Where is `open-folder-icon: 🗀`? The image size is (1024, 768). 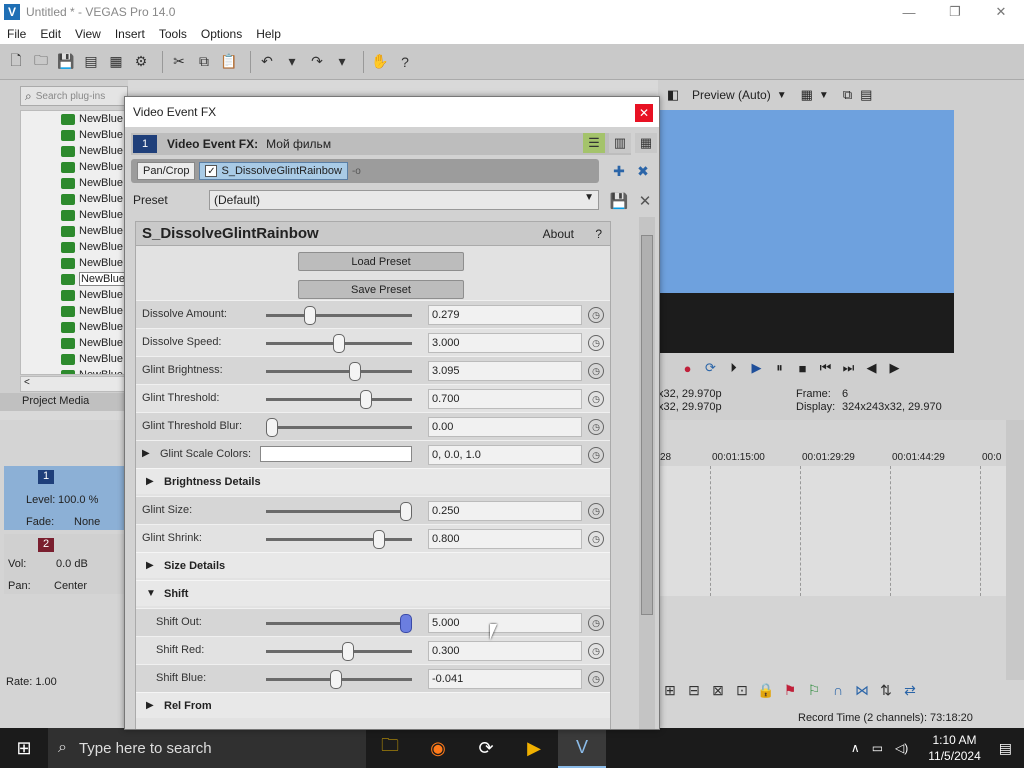
open-folder-icon: 🗀 is located at coordinates (41, 62).